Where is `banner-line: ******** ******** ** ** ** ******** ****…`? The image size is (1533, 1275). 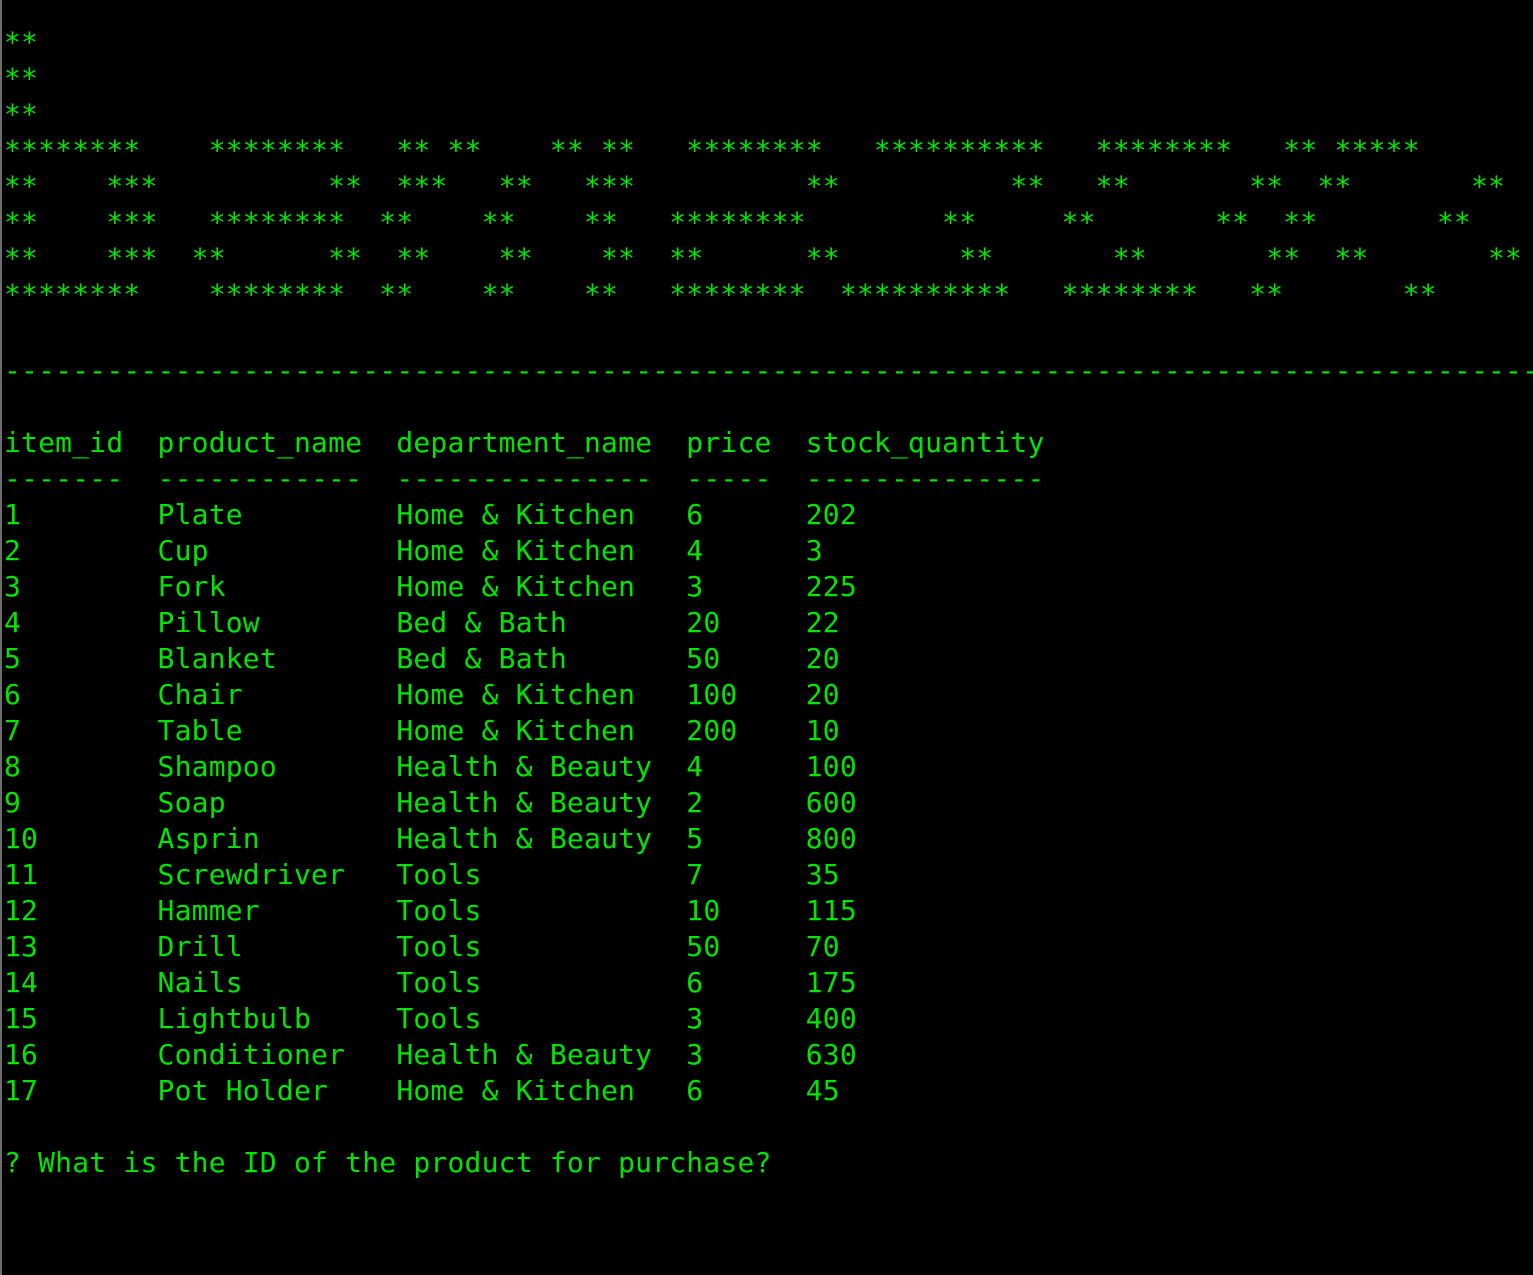 banner-line: ******** ******** ** ** ** ******** ****… is located at coordinates (720, 294).